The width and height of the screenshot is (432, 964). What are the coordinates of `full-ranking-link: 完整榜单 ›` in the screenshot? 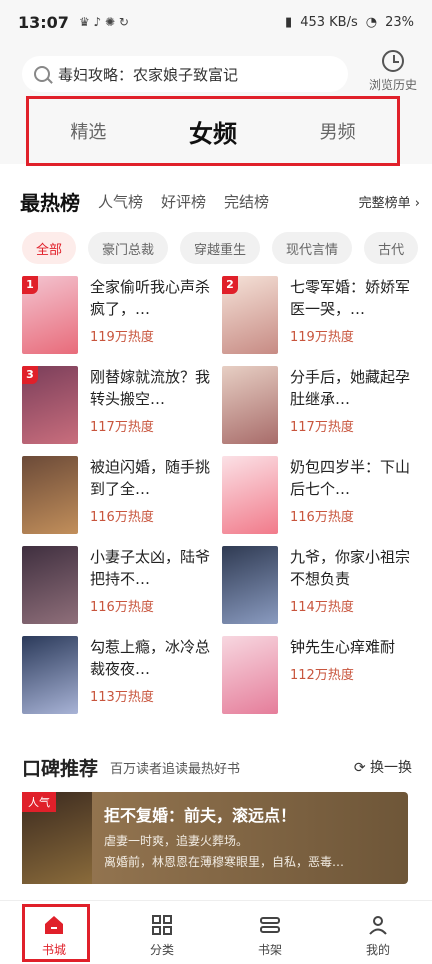 It's located at (389, 201).